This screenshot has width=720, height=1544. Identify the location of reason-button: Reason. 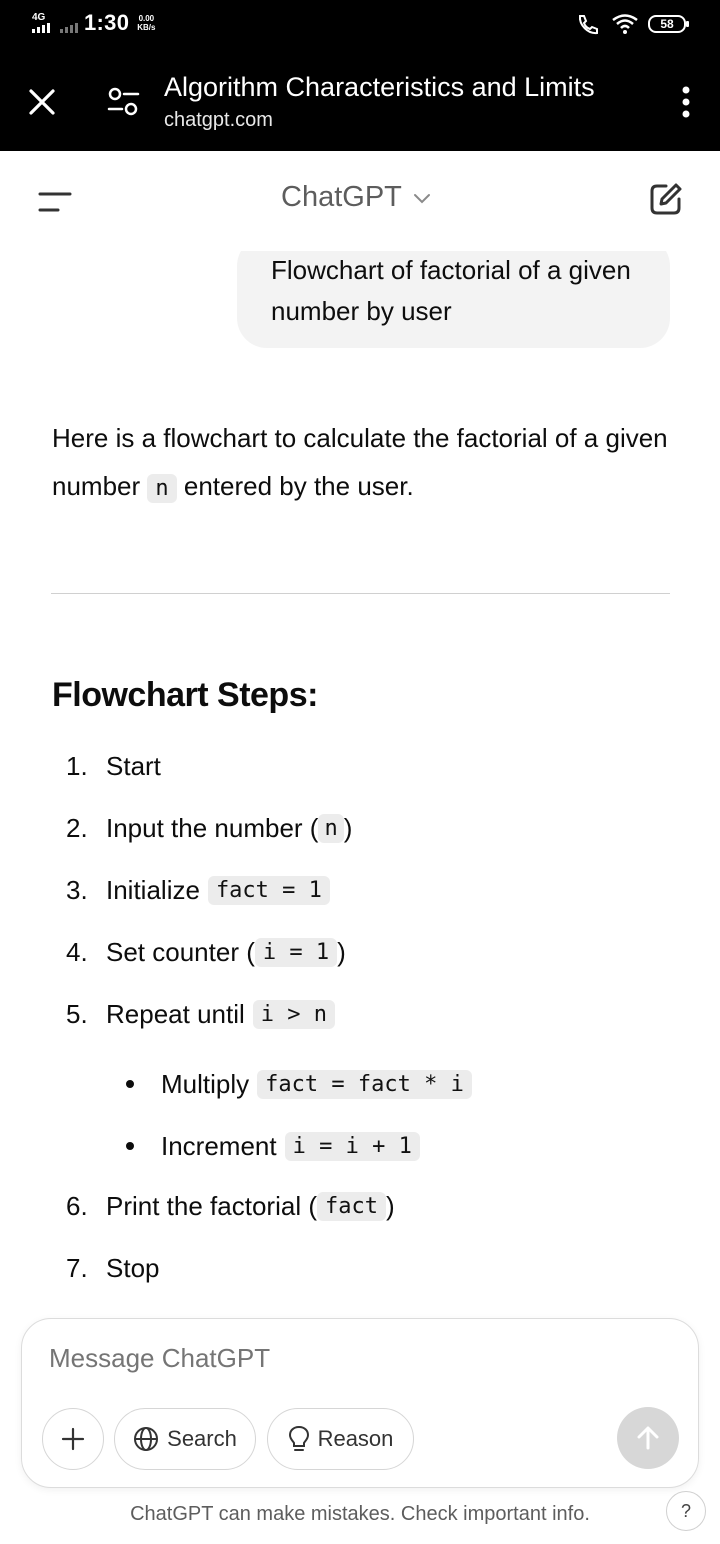
(340, 1439).